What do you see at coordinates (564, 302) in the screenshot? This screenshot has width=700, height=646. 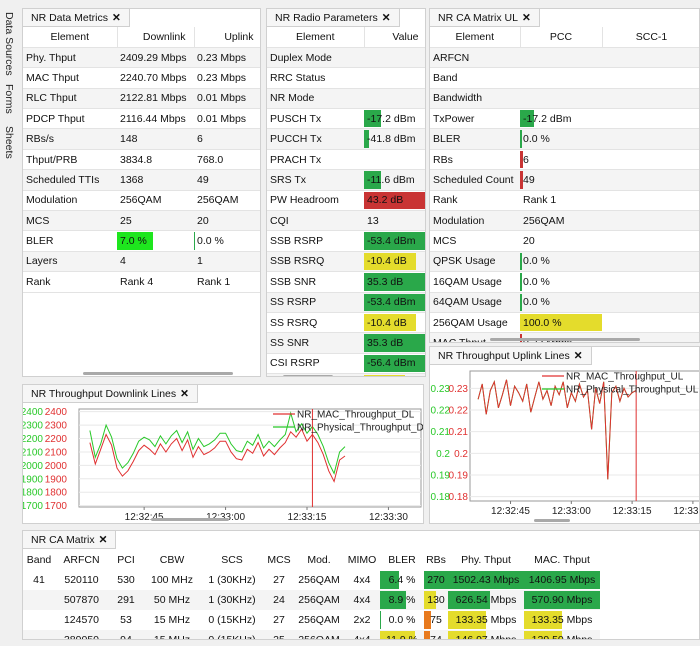 I see `table-row-64qam-usage: 64QAM Usage 0.0 %` at bounding box center [564, 302].